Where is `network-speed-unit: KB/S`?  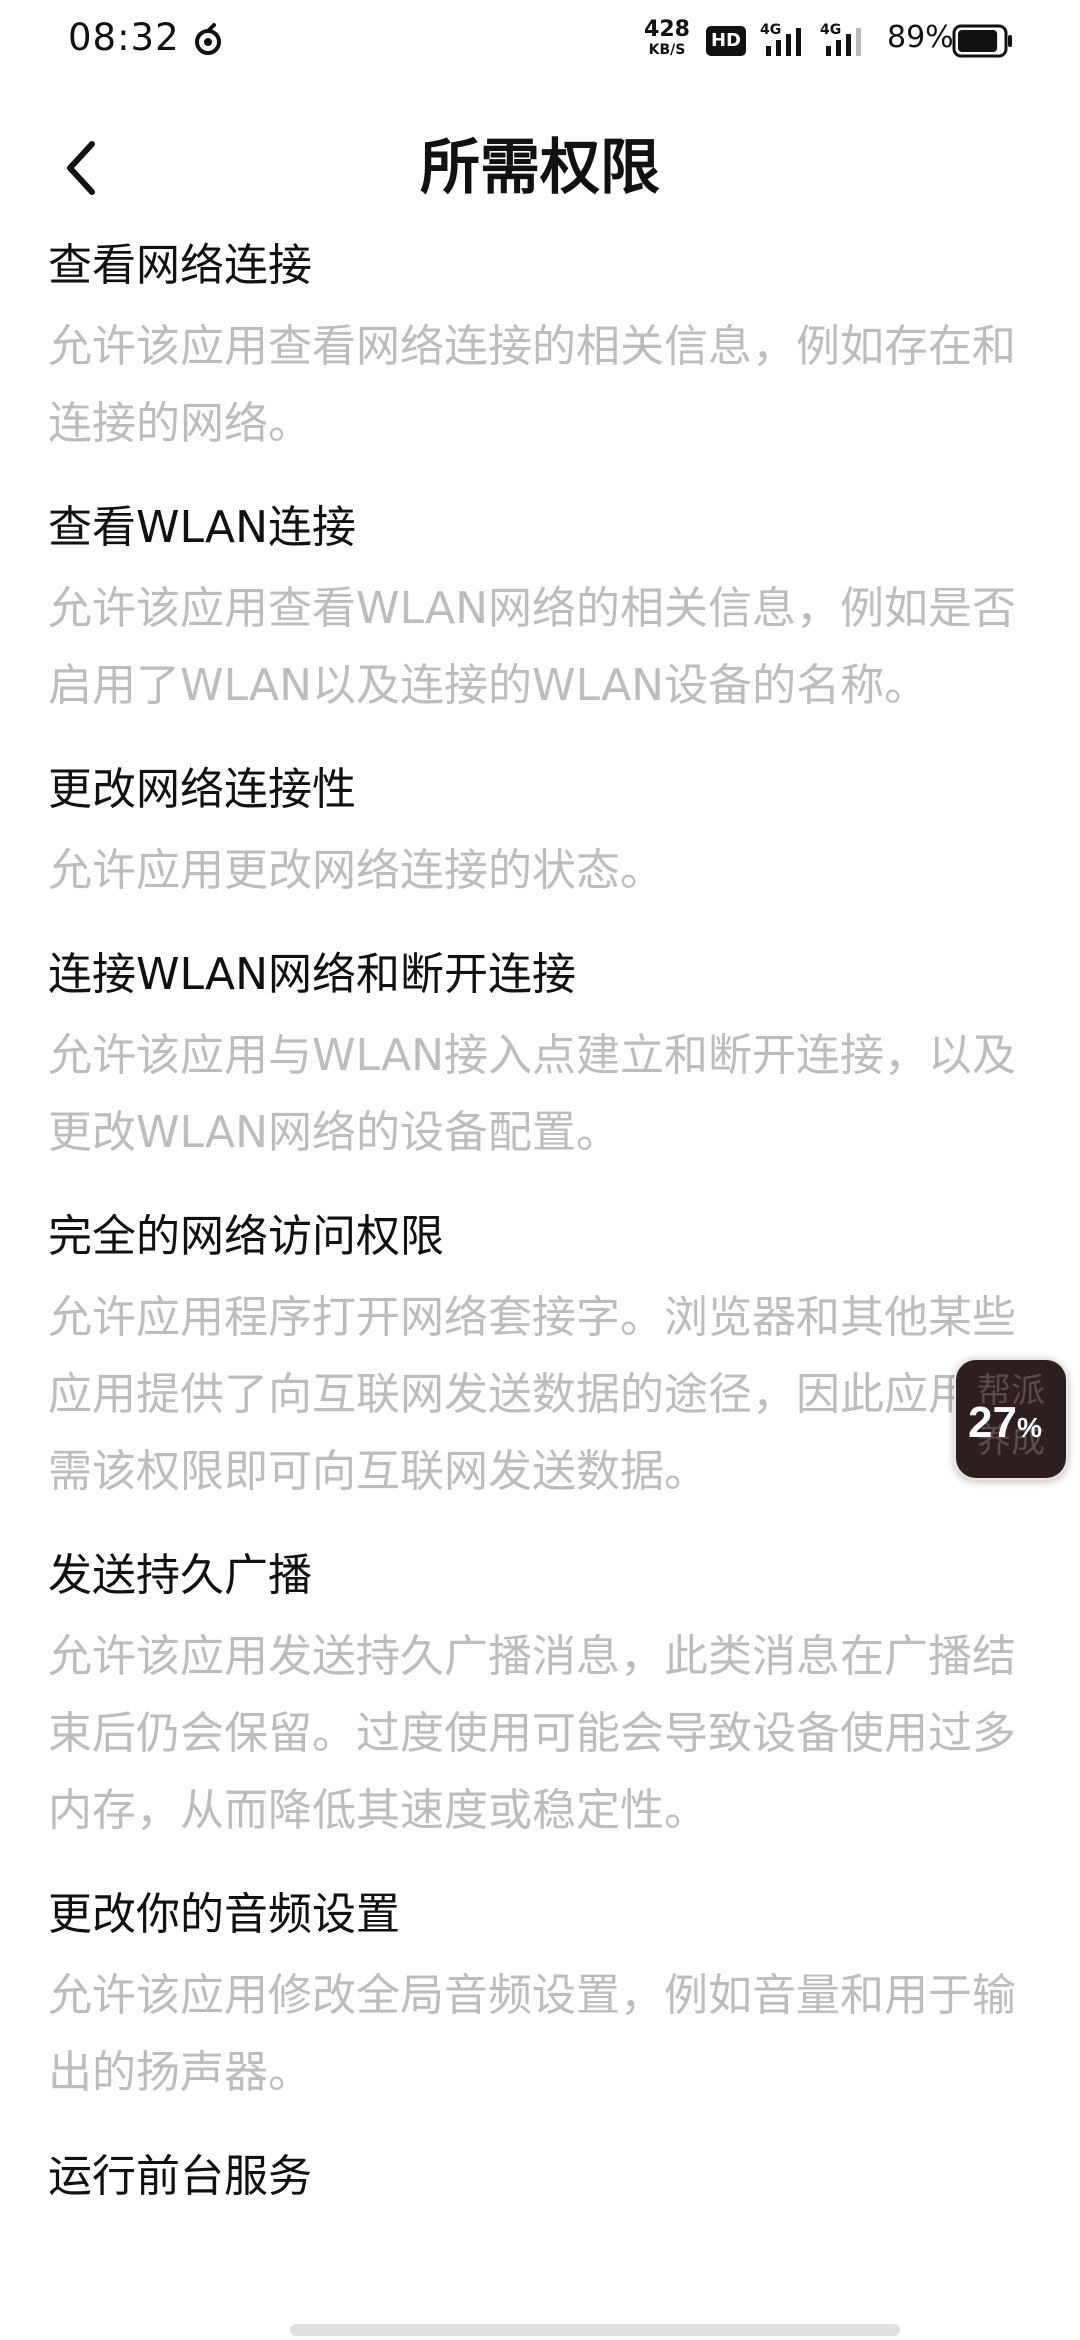 network-speed-unit: KB/S is located at coordinates (667, 50).